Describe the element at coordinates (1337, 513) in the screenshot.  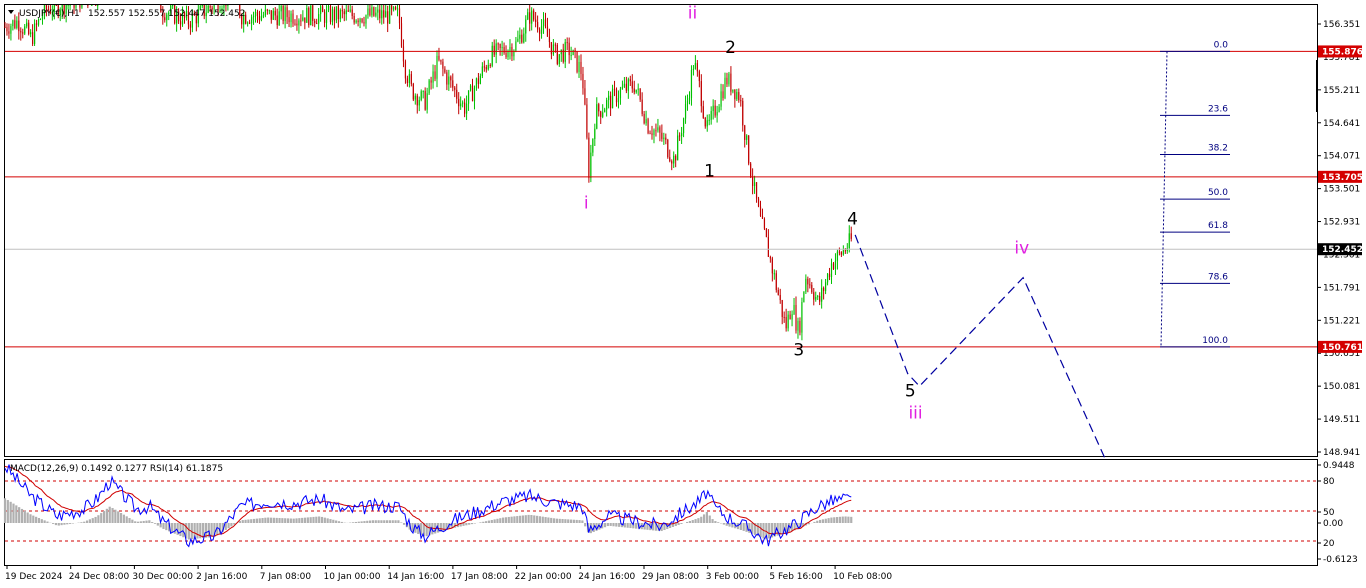
I see `indicator-axis: 0.9448 80 500.00 20 -0.6123` at that location.